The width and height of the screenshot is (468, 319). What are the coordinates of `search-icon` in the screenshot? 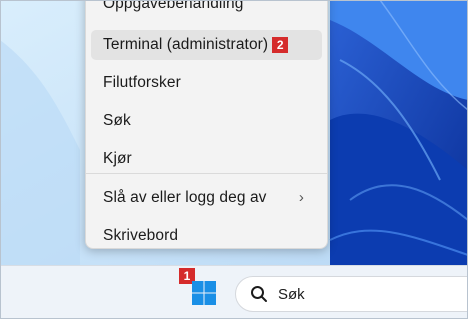 It's located at (259, 294).